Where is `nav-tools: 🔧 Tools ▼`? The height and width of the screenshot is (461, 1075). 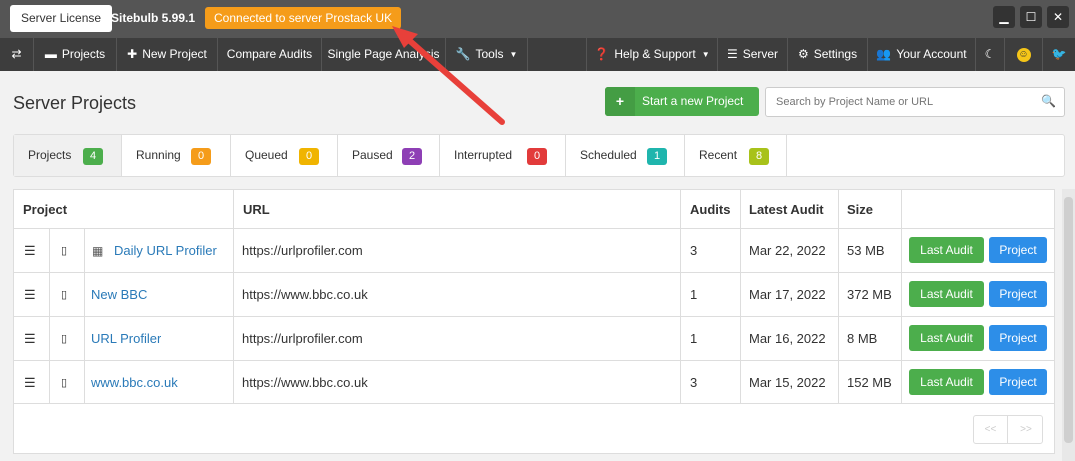
nav-tools: 🔧 Tools ▼ is located at coordinates (487, 54).